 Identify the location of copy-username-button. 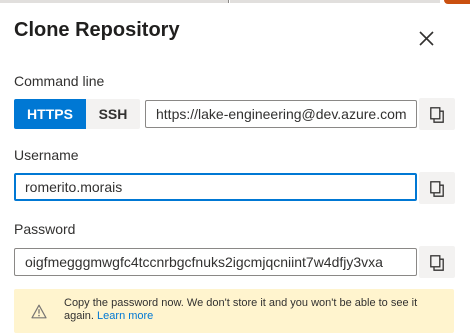
(437, 188).